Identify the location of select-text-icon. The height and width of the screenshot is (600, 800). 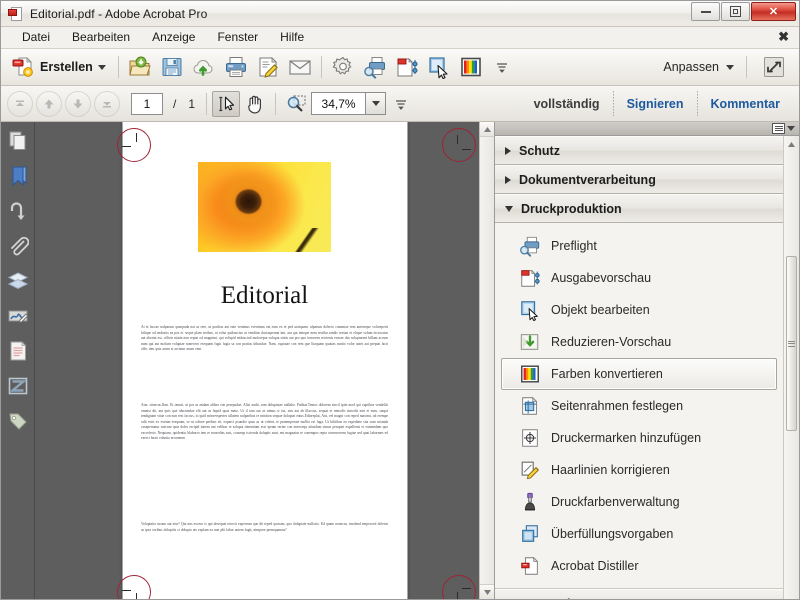
(226, 103).